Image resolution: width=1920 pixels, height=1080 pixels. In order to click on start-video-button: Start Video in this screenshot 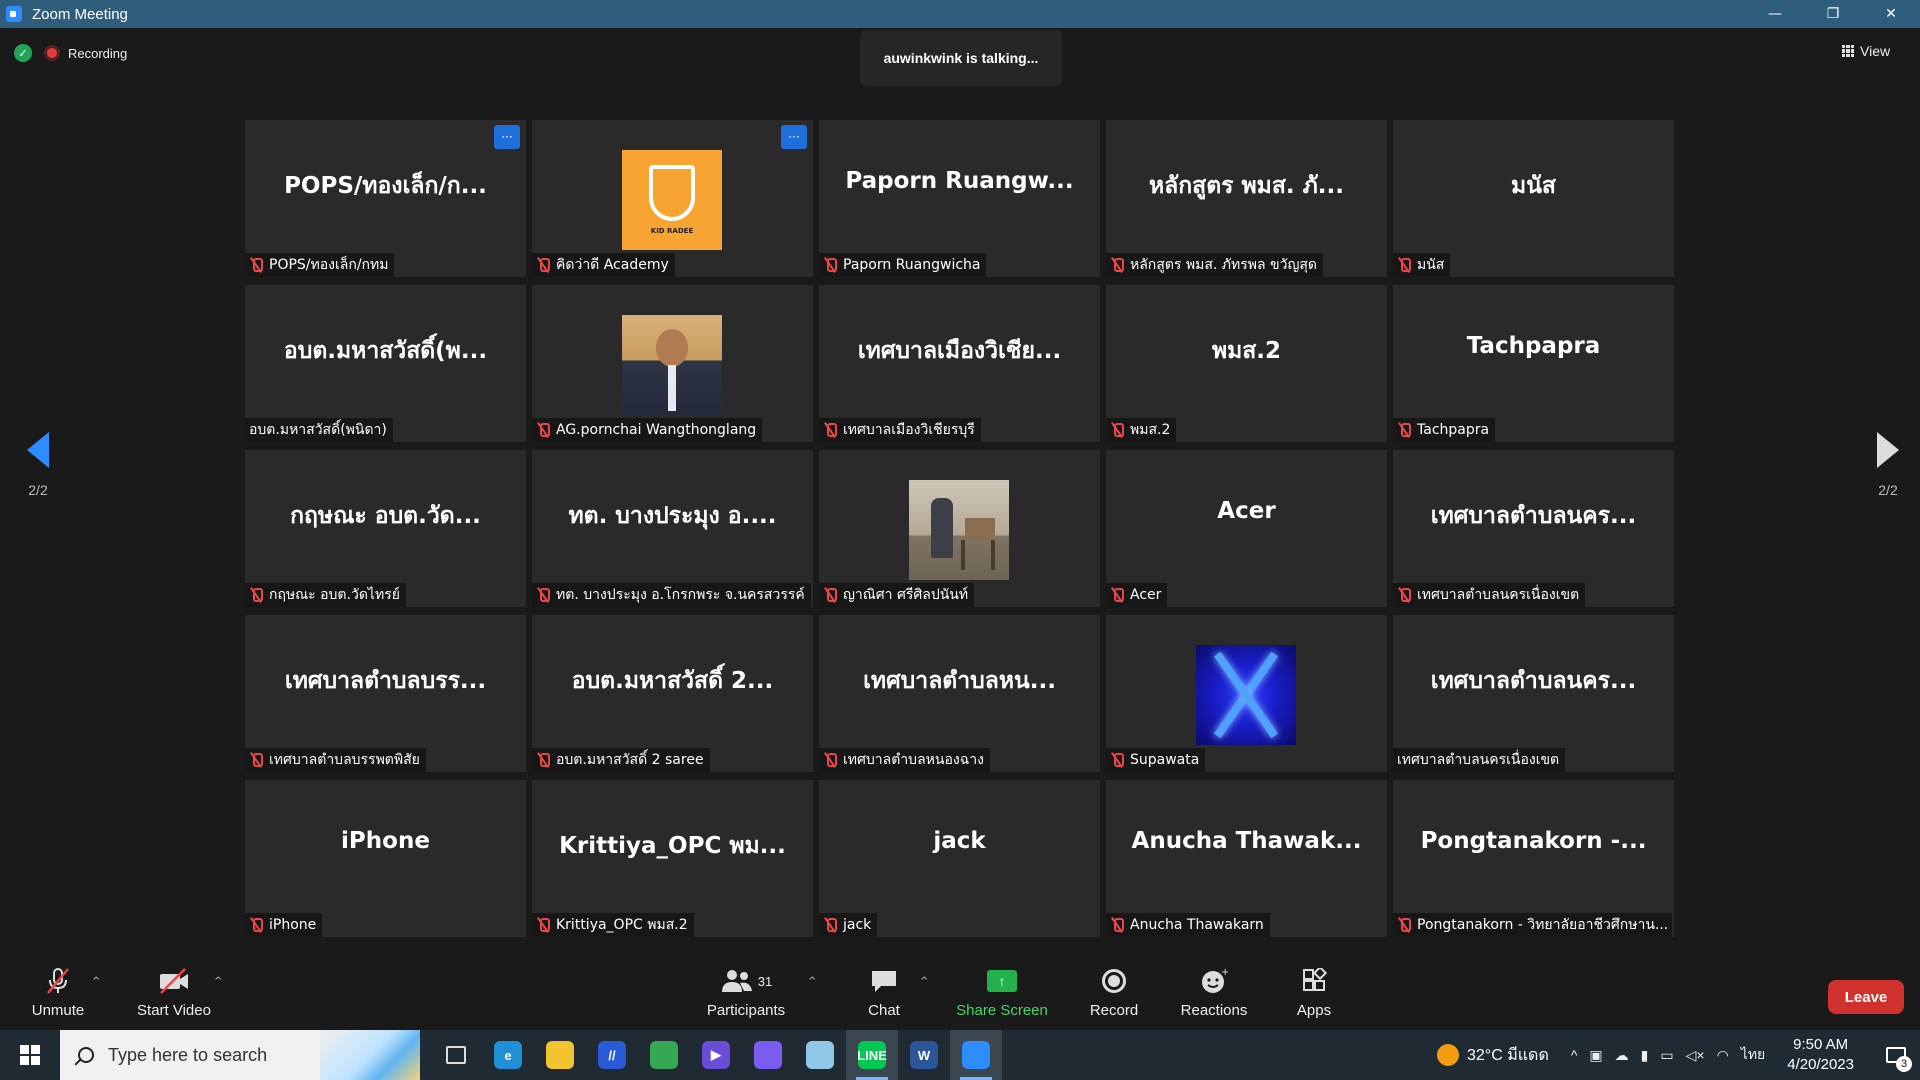, I will do `click(174, 992)`.